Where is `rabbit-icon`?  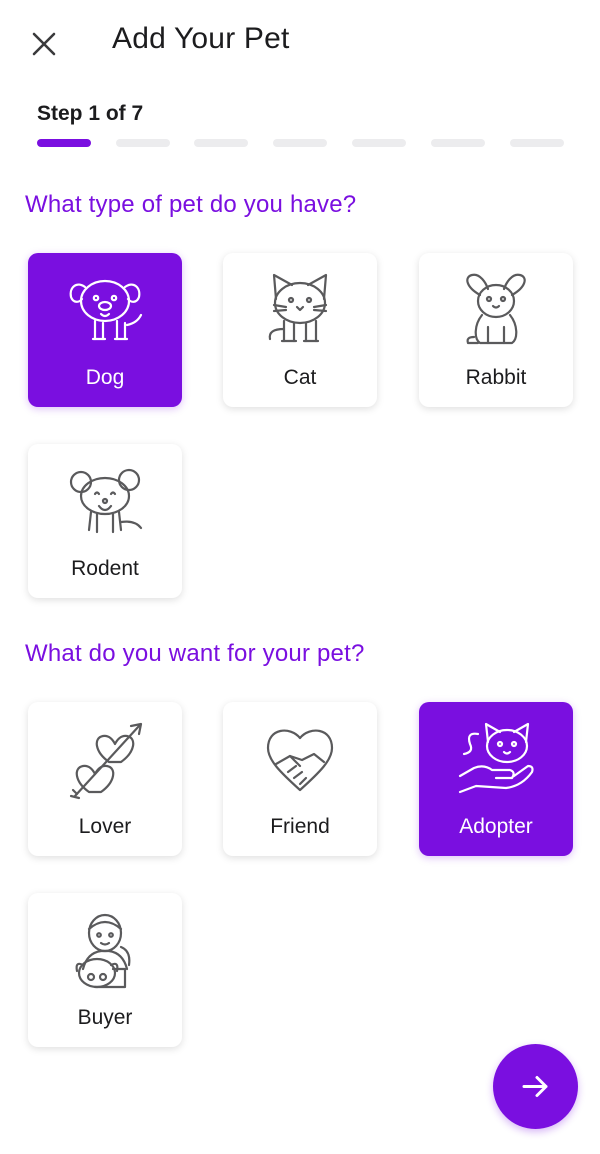 rabbit-icon is located at coordinates (496, 309).